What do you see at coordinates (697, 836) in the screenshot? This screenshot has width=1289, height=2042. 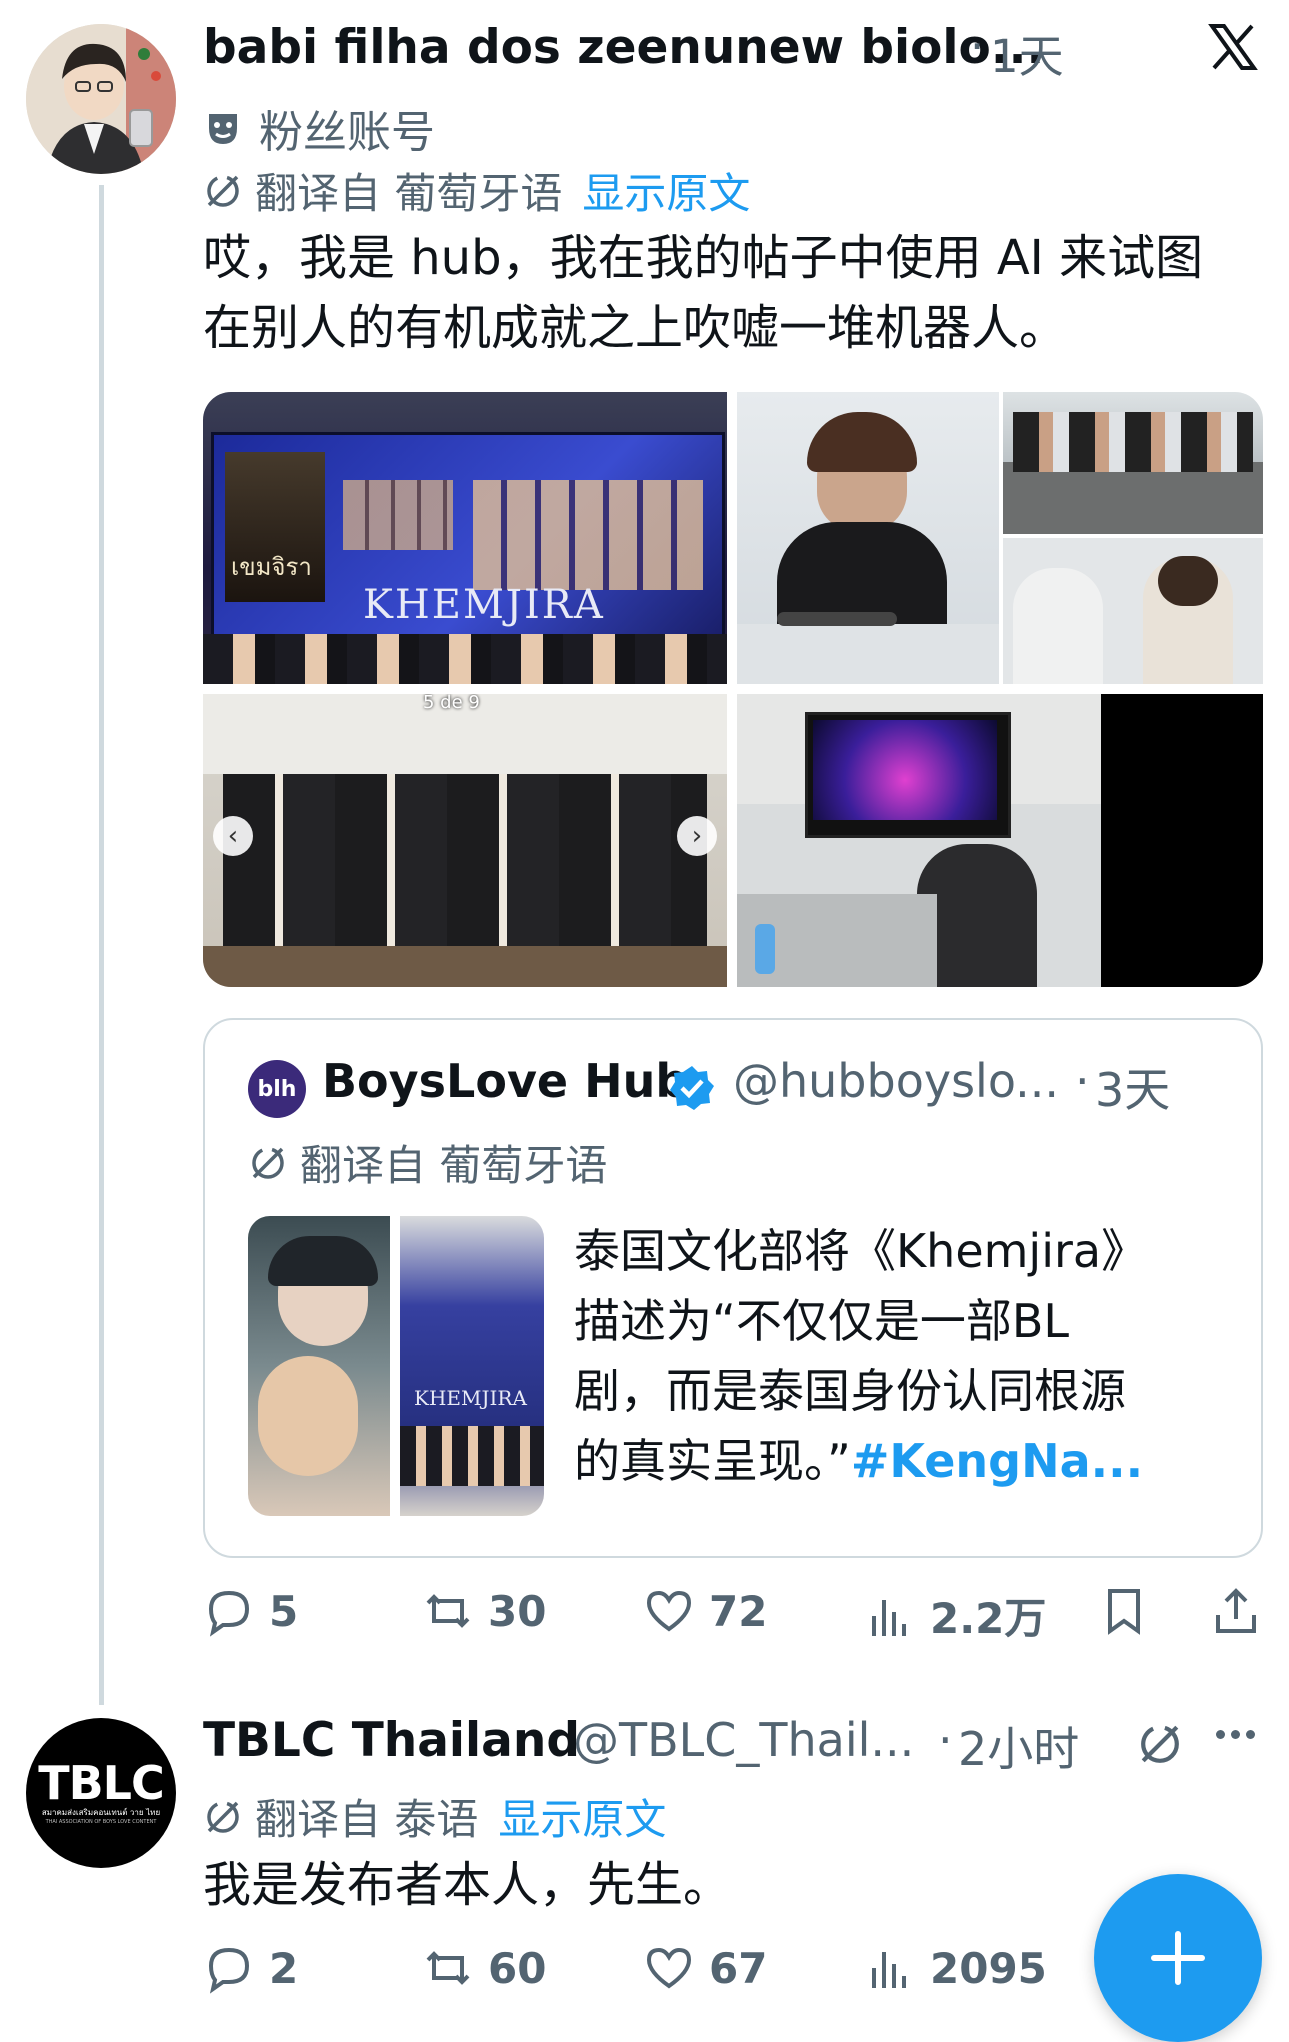 I see `carousel-next-icon: ›` at bounding box center [697, 836].